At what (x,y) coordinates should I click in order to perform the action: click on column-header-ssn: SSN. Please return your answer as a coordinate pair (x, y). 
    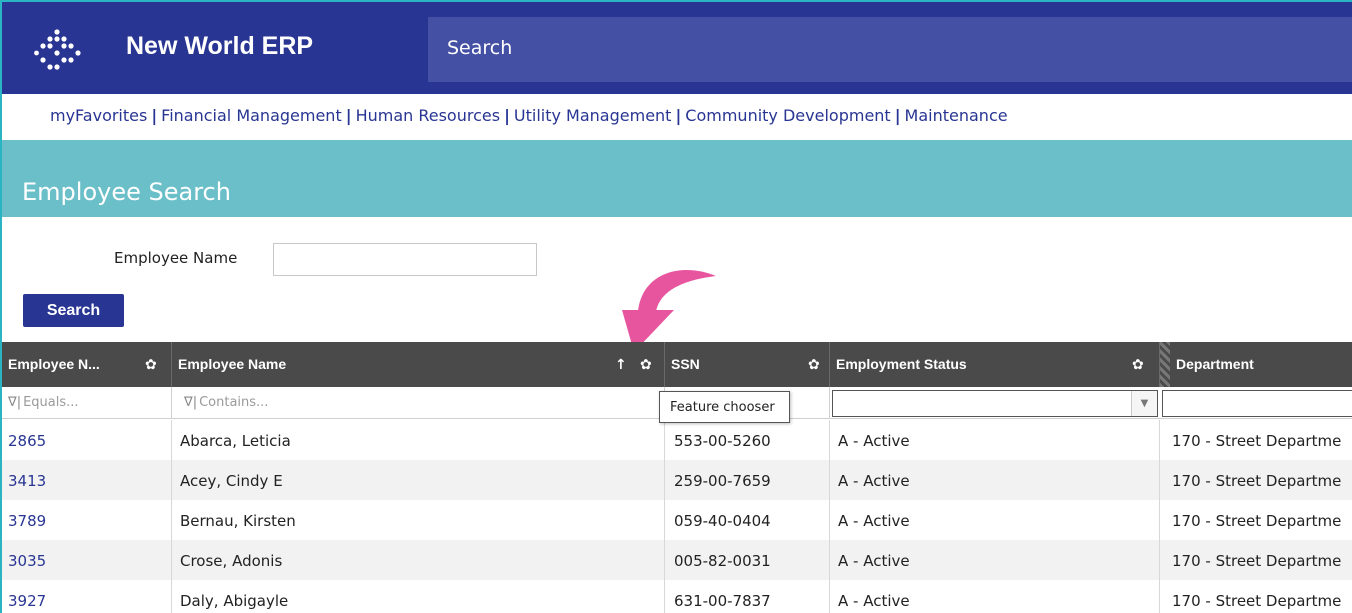
    Looking at the image, I should click on (747, 364).